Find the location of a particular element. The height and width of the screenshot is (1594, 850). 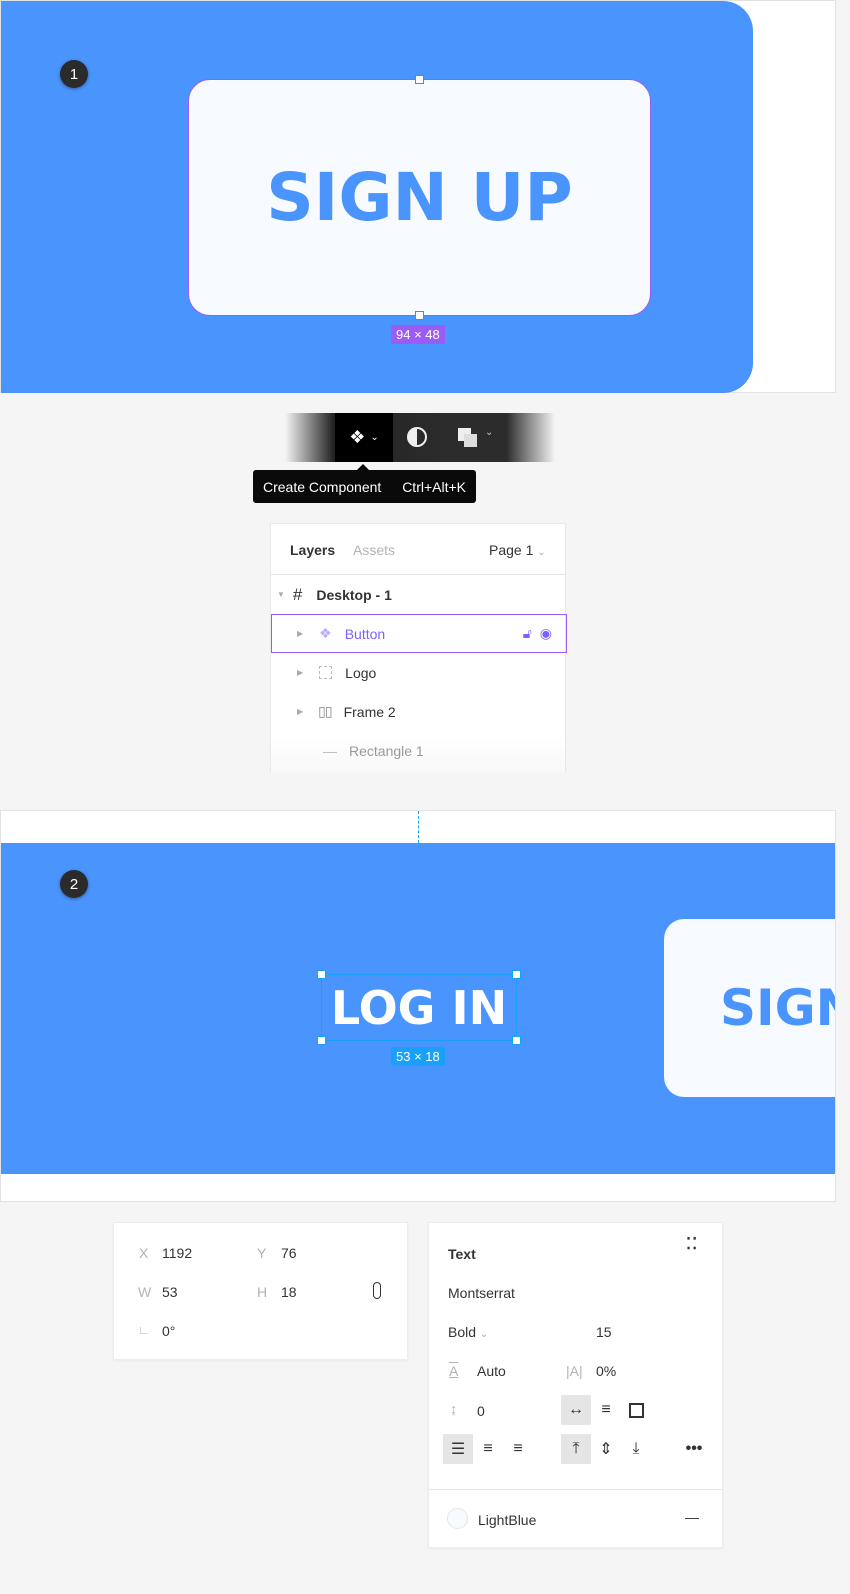

guide-line is located at coordinates (418, 827).